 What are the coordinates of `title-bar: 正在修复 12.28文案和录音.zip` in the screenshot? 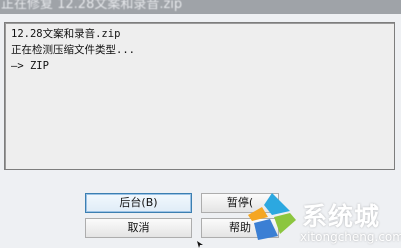 It's located at (200, 7).